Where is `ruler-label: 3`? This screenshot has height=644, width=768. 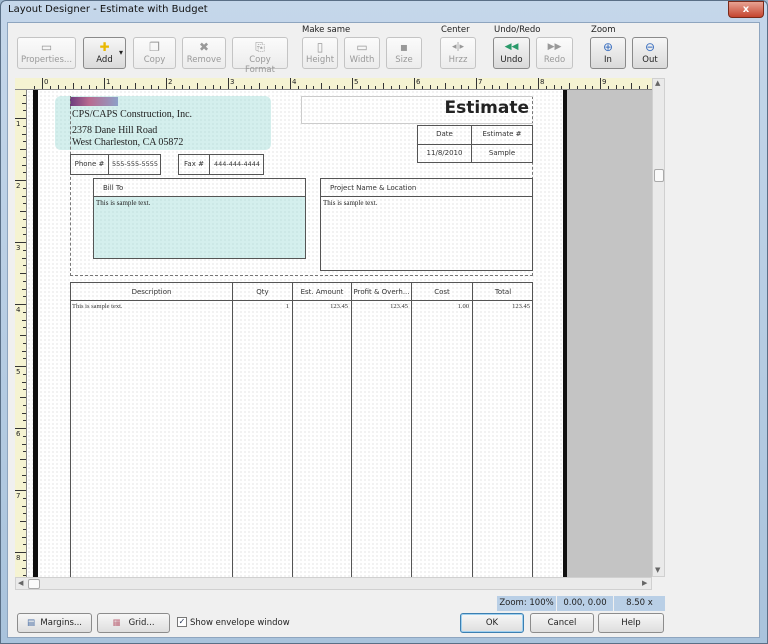 ruler-label: 3 is located at coordinates (18, 248).